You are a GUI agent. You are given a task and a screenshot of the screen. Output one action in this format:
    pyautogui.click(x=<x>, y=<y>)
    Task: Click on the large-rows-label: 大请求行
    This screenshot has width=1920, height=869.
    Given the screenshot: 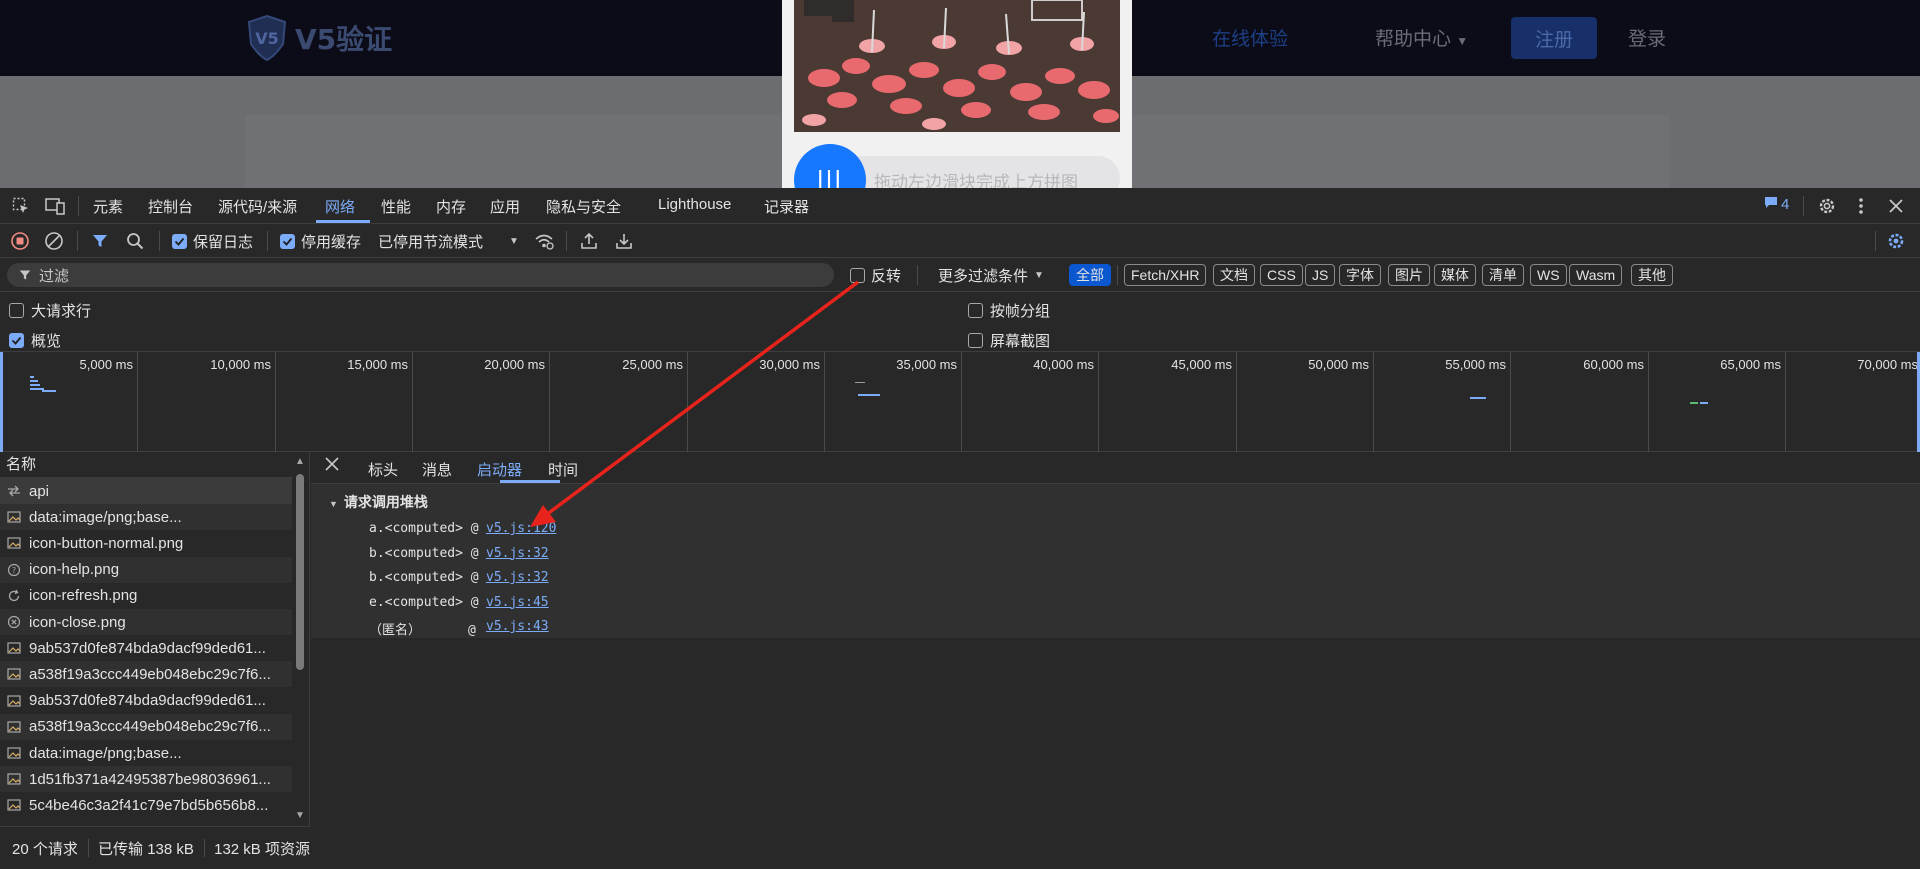 What is the action you would take?
    pyautogui.click(x=61, y=311)
    